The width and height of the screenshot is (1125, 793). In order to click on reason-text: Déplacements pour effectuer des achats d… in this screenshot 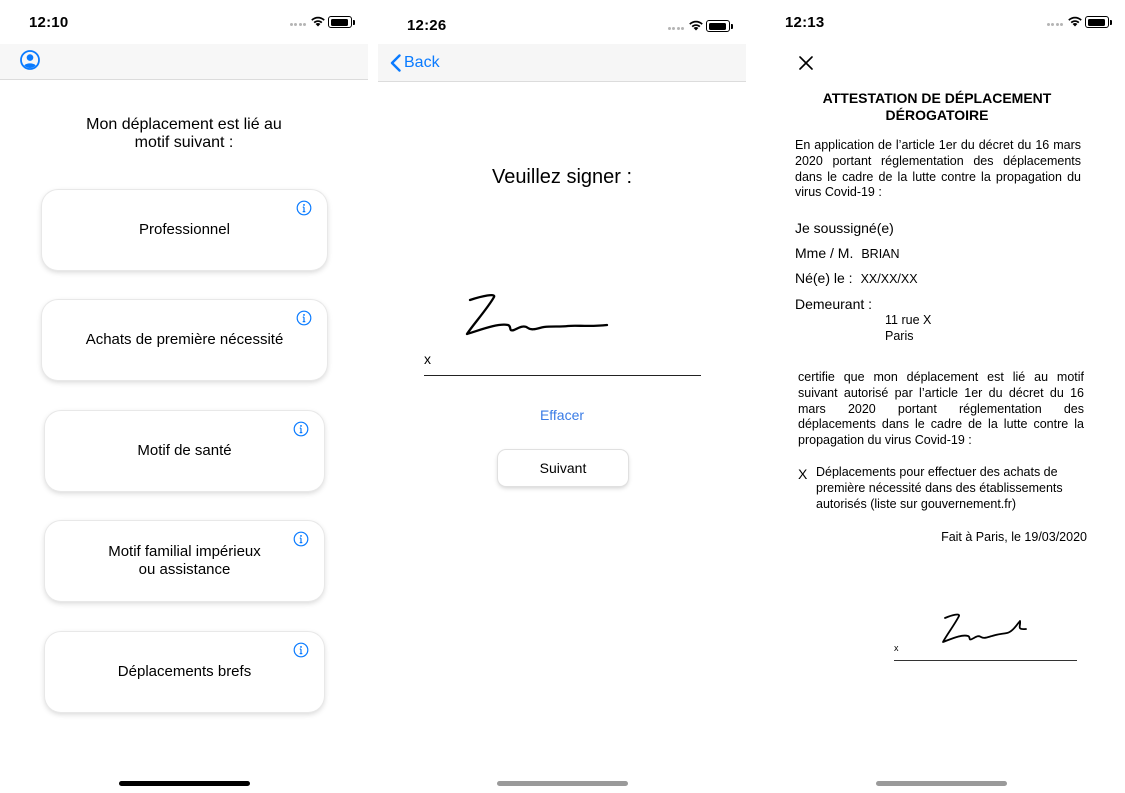, I will do `click(939, 488)`.